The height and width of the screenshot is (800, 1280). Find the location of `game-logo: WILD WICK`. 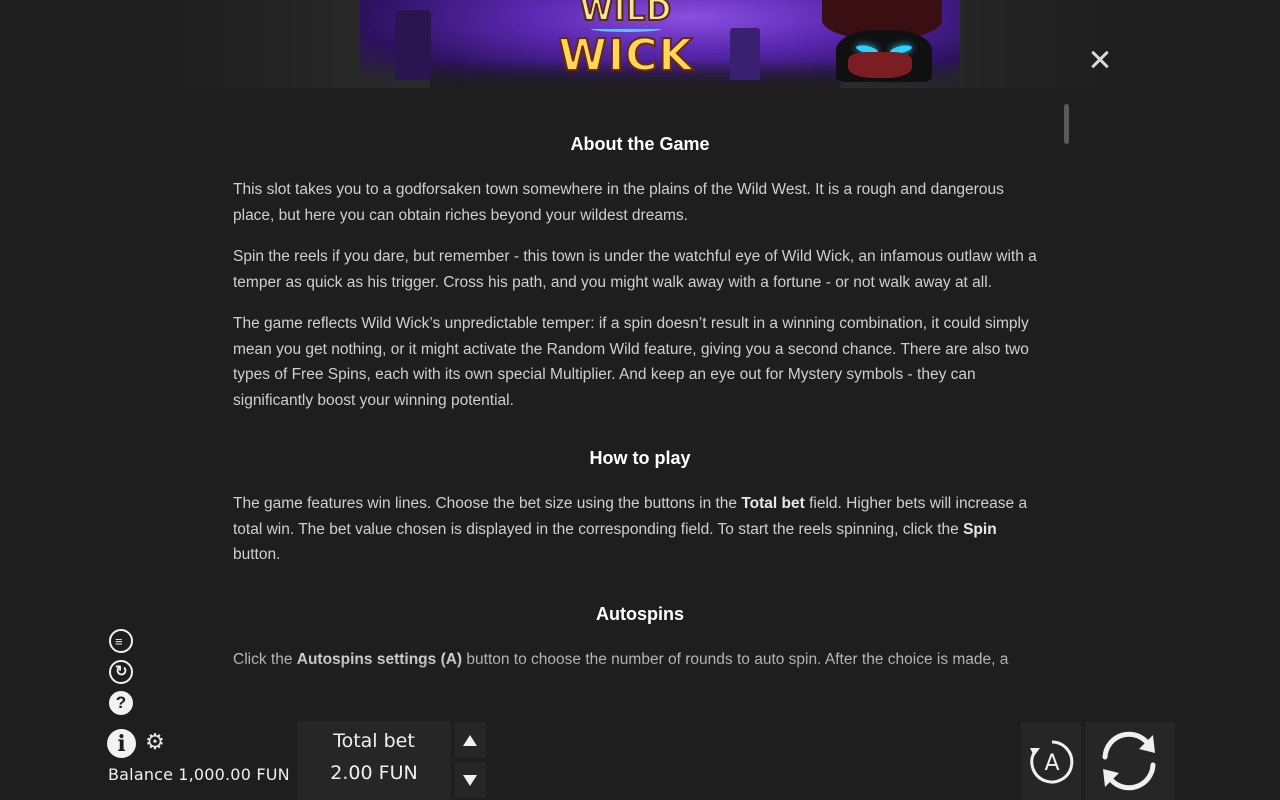

game-logo: WILD WICK is located at coordinates (626, 42).